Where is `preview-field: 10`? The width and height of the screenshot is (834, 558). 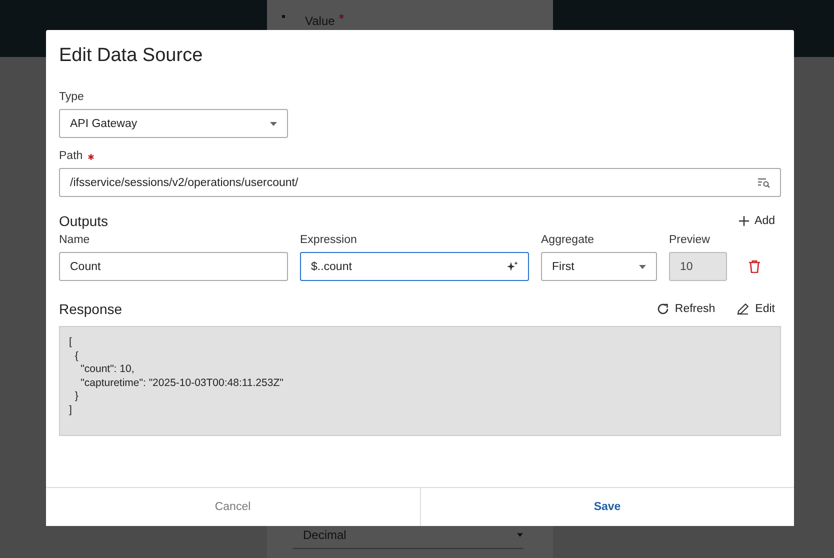
preview-field: 10 is located at coordinates (698, 266).